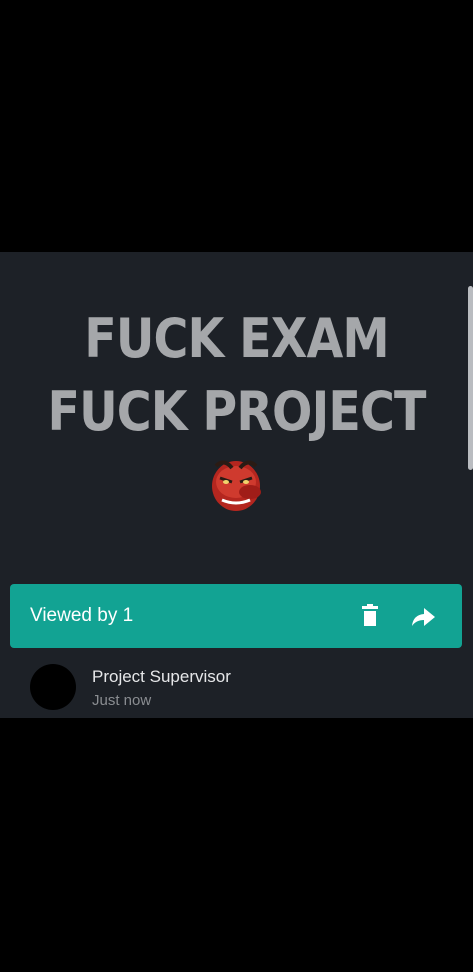 The height and width of the screenshot is (972, 473). What do you see at coordinates (470, 378) in the screenshot?
I see `scrollbar` at bounding box center [470, 378].